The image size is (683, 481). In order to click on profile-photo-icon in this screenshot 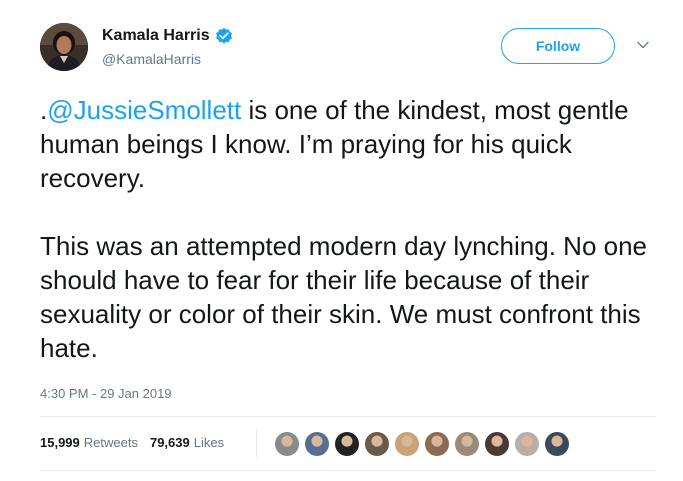, I will do `click(64, 47)`.